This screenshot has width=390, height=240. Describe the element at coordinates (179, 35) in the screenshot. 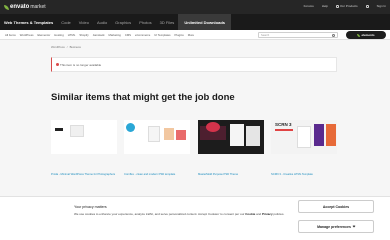

I see `subnav-plugins: Plugins` at that location.